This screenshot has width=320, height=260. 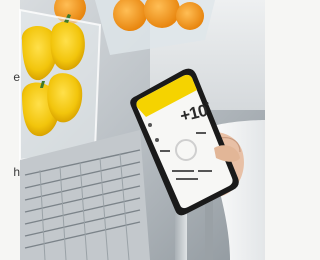 What do you see at coordinates (16, 172) in the screenshot?
I see `caption-fragment-2: h` at bounding box center [16, 172].